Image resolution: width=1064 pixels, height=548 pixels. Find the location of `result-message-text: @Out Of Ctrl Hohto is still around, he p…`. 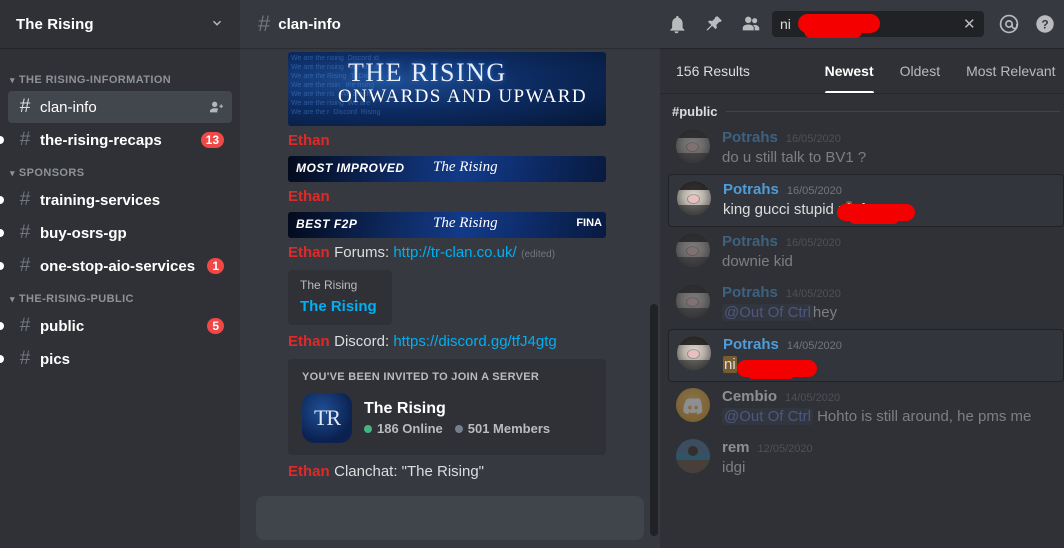

result-message-text: @Out Of Ctrl Hohto is still around, he p… is located at coordinates (877, 416).